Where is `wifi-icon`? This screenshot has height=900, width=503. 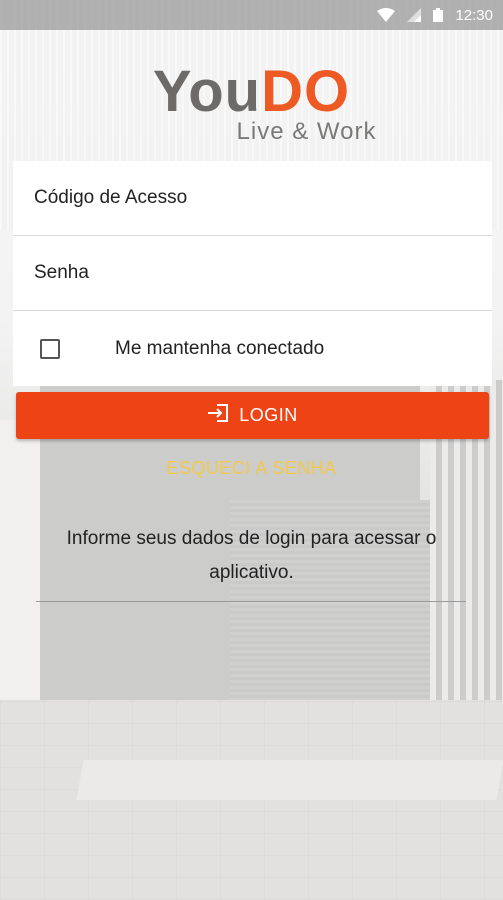
wifi-icon is located at coordinates (386, 15).